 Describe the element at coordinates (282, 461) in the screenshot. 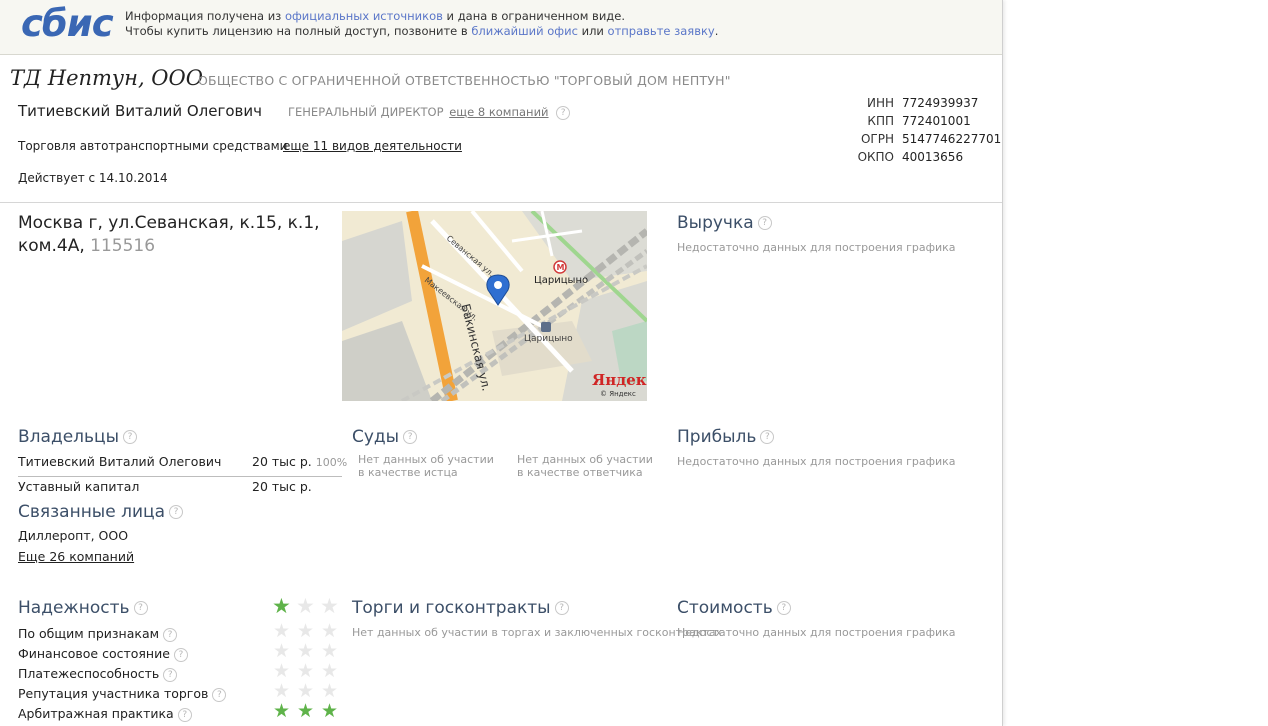

I see `owner-amount: 20 тыс р.` at that location.